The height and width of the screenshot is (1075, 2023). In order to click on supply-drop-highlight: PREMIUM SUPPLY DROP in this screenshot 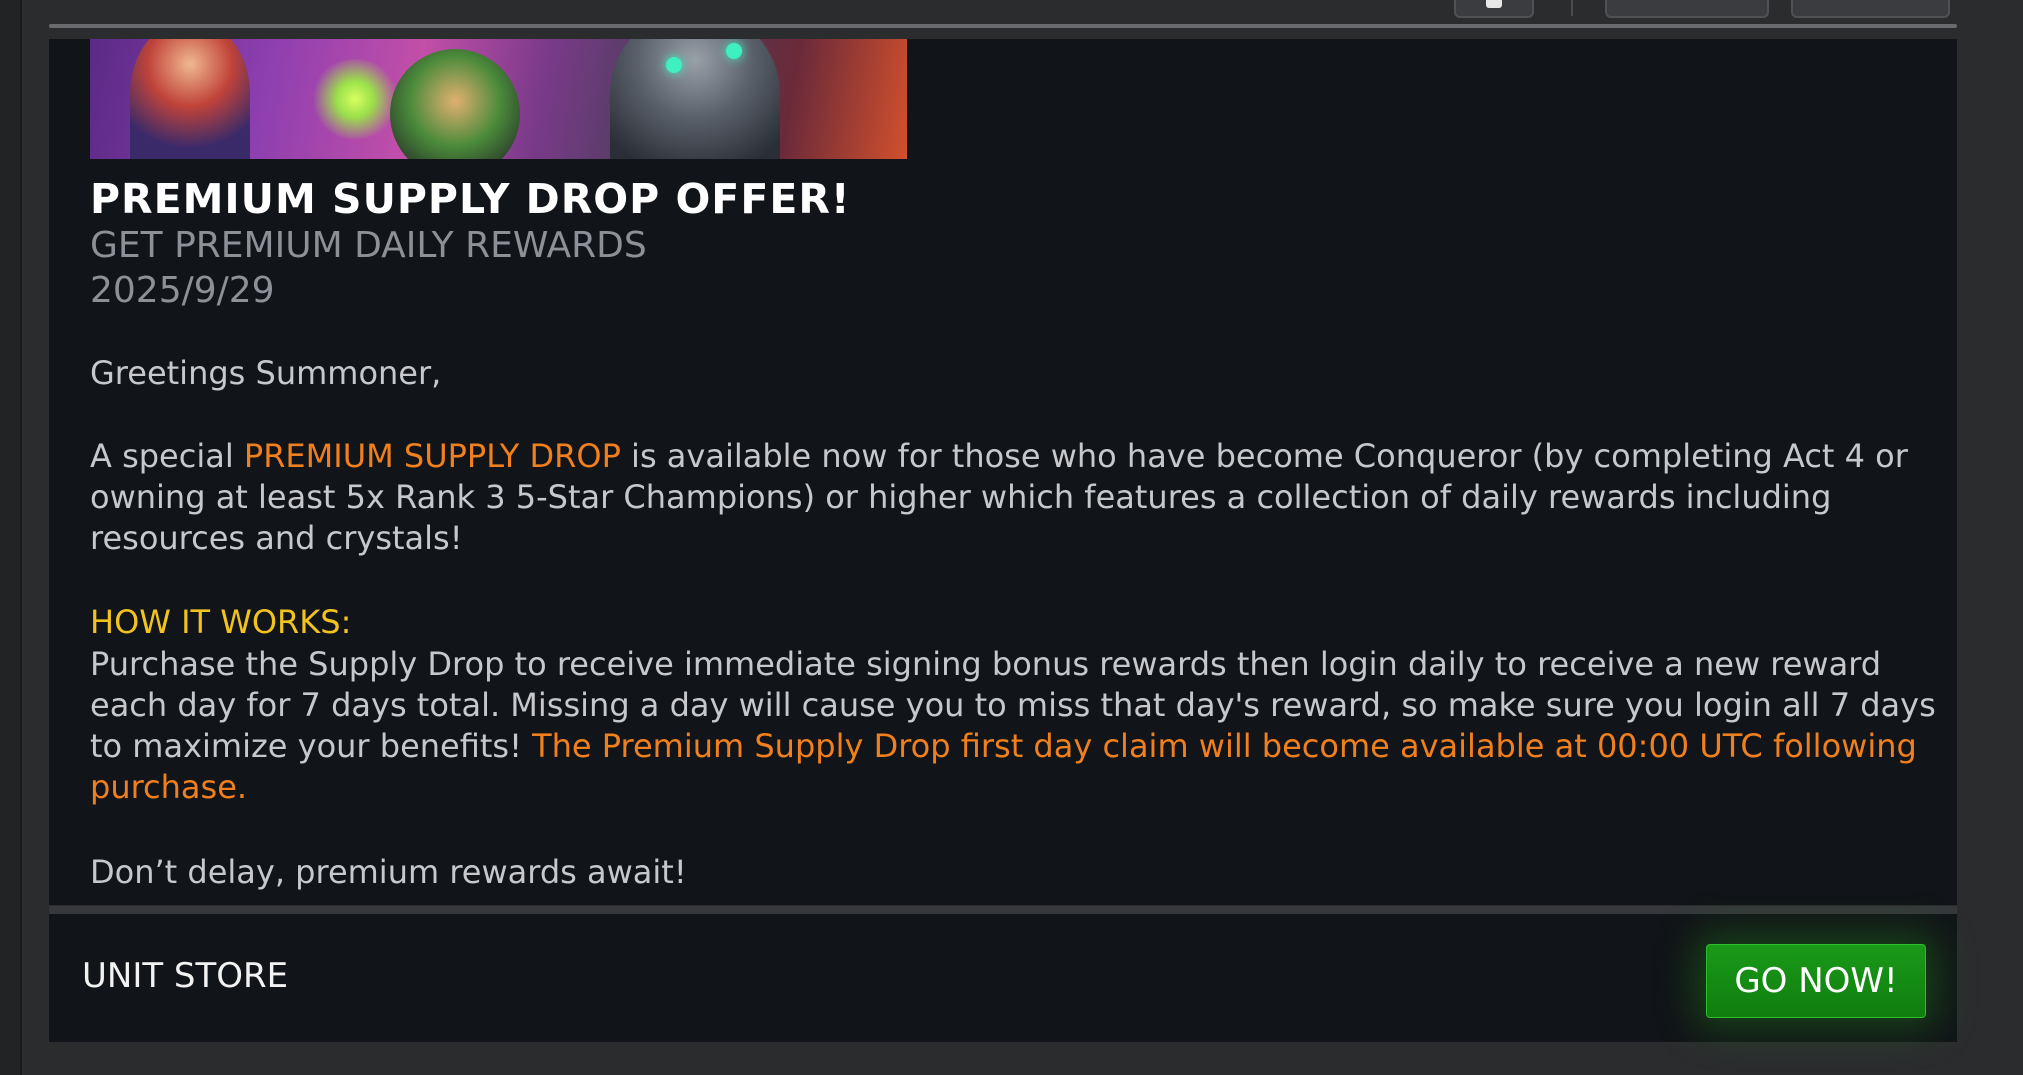, I will do `click(432, 456)`.